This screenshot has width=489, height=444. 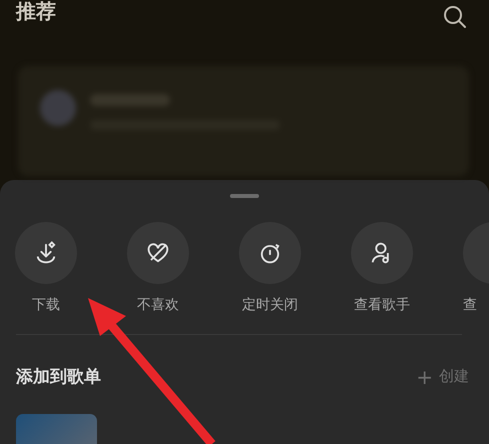 I want to click on action-label: 查, so click(x=470, y=305).